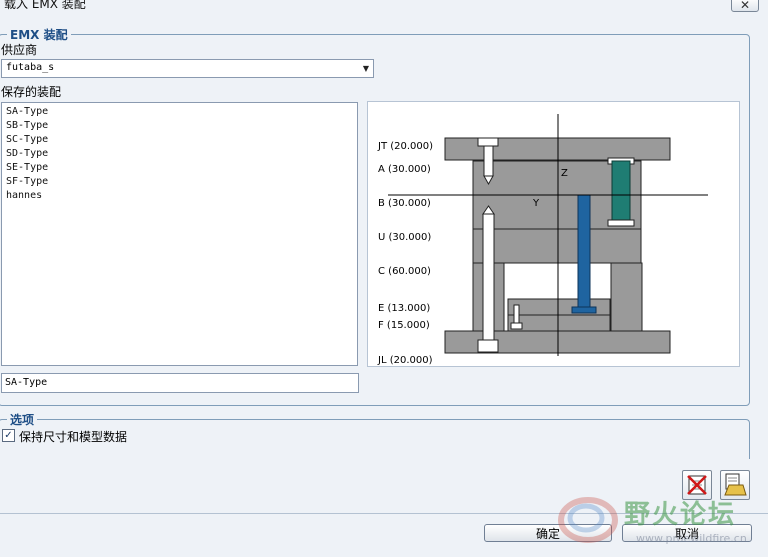 The height and width of the screenshot is (557, 768). Describe the element at coordinates (626, 297) in the screenshot. I see `spacer-right` at that location.